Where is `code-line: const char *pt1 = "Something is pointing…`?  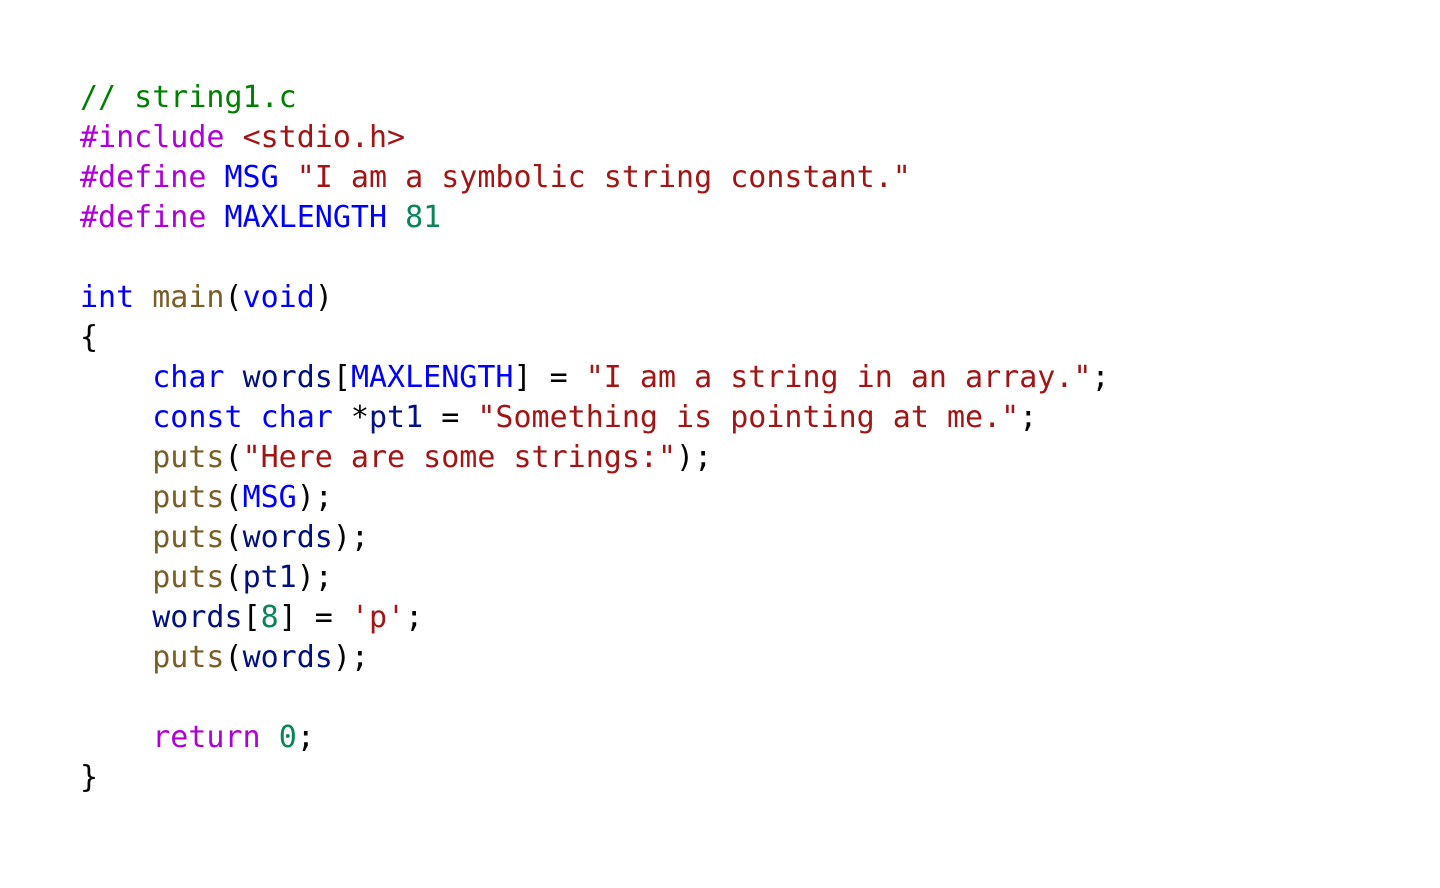 code-line: const char *pt1 = "Something is pointing… is located at coordinates (750, 418).